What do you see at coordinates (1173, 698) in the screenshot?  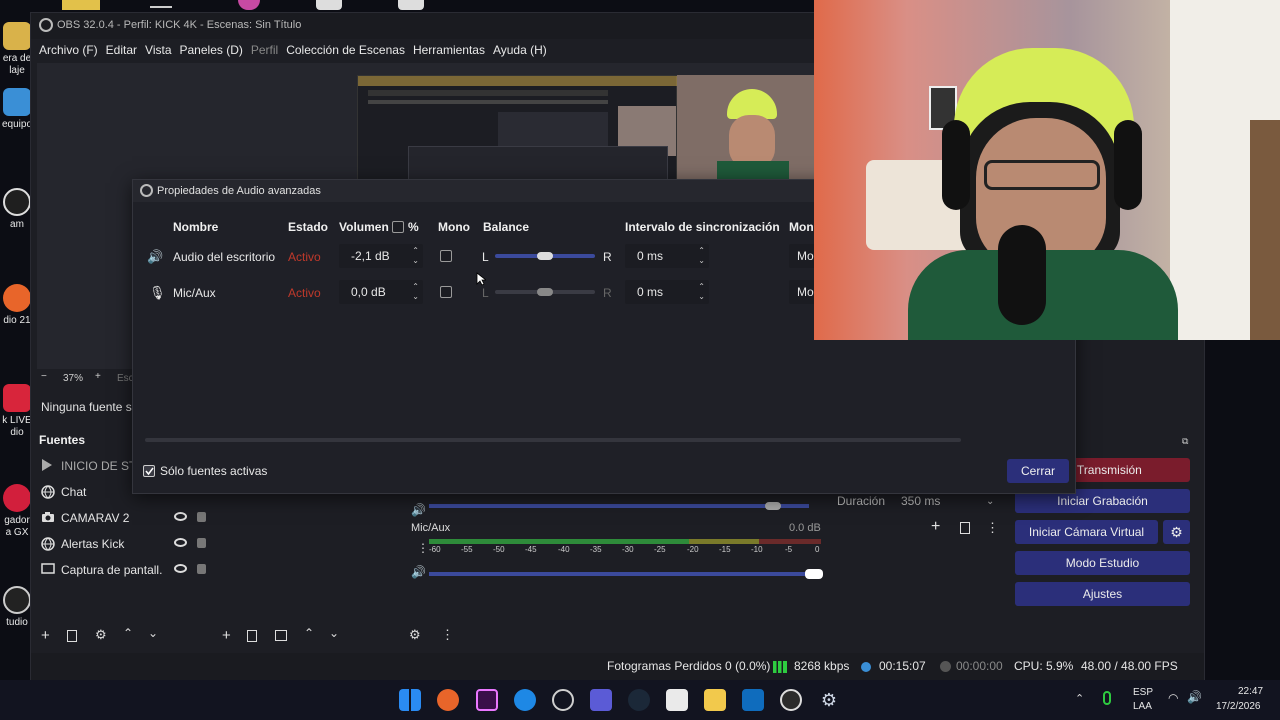 I see `wifi-icon: ◠` at bounding box center [1173, 698].